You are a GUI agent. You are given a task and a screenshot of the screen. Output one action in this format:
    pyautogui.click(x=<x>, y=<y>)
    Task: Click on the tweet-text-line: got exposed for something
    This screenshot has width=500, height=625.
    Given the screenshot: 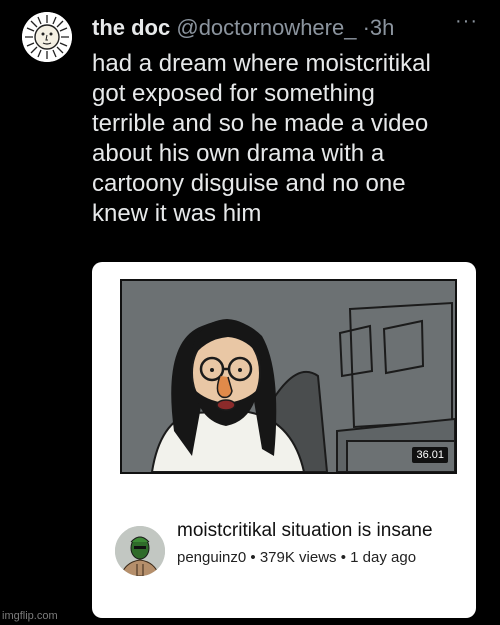 What is the action you would take?
    pyautogui.click(x=233, y=93)
    